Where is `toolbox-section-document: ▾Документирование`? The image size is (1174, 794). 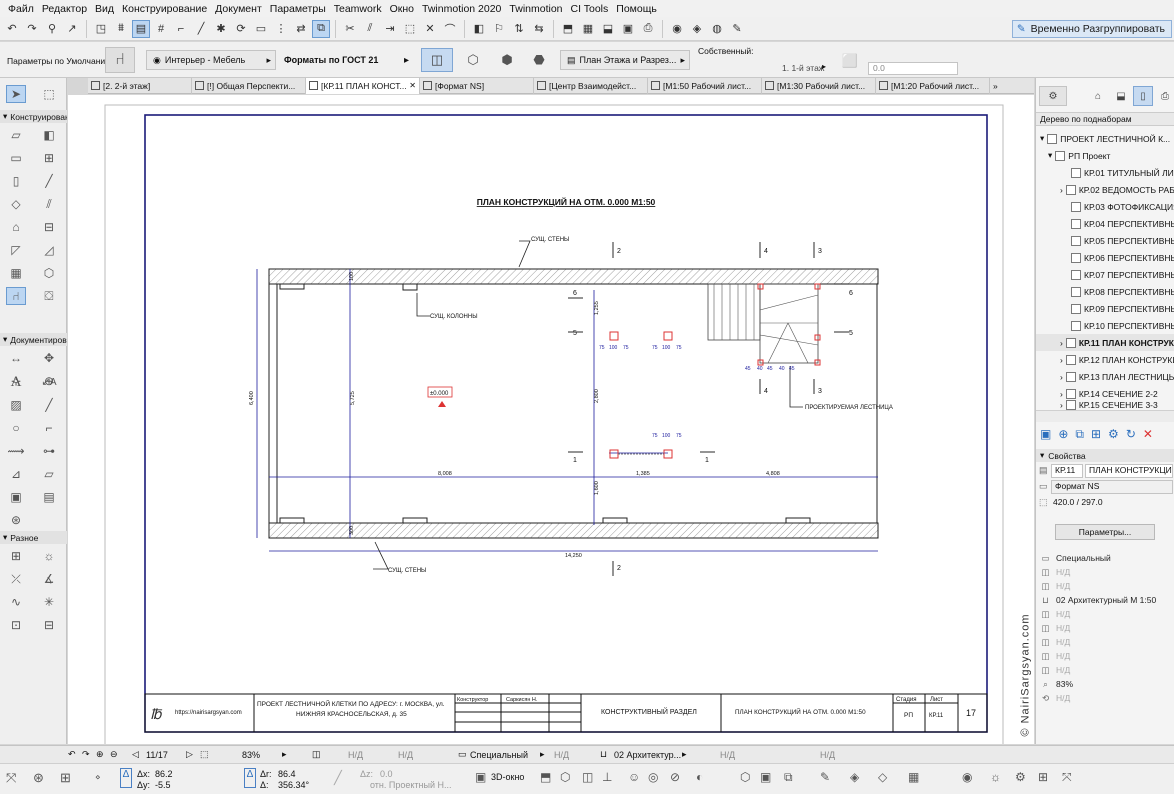 toolbox-section-document: ▾Документирование is located at coordinates (33, 339).